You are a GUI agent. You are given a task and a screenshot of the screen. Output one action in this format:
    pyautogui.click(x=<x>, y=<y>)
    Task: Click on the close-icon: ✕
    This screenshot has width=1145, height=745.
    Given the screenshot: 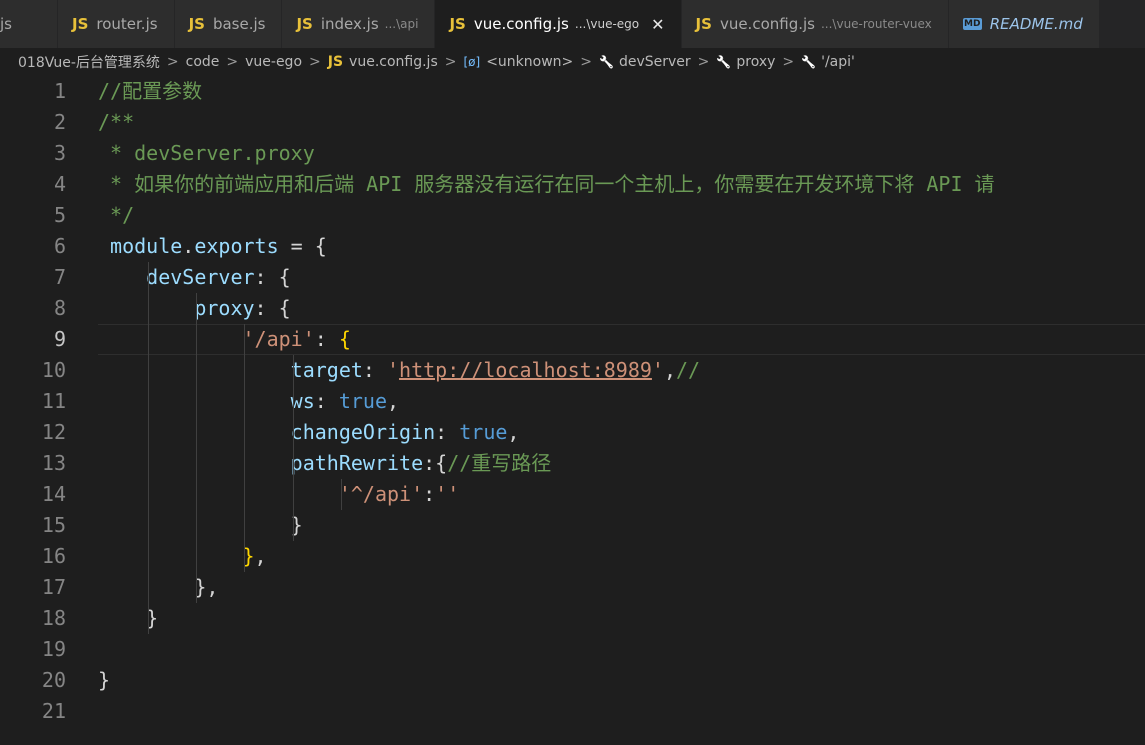 What is the action you would take?
    pyautogui.click(x=657, y=24)
    